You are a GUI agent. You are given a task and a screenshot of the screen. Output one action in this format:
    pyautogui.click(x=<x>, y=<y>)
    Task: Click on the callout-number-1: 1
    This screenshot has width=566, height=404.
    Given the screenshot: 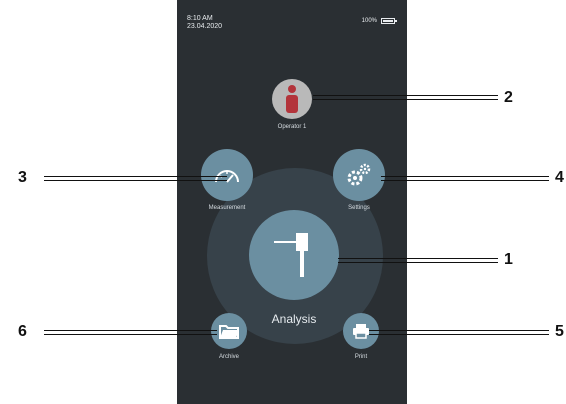 What is the action you would take?
    pyautogui.click(x=508, y=259)
    